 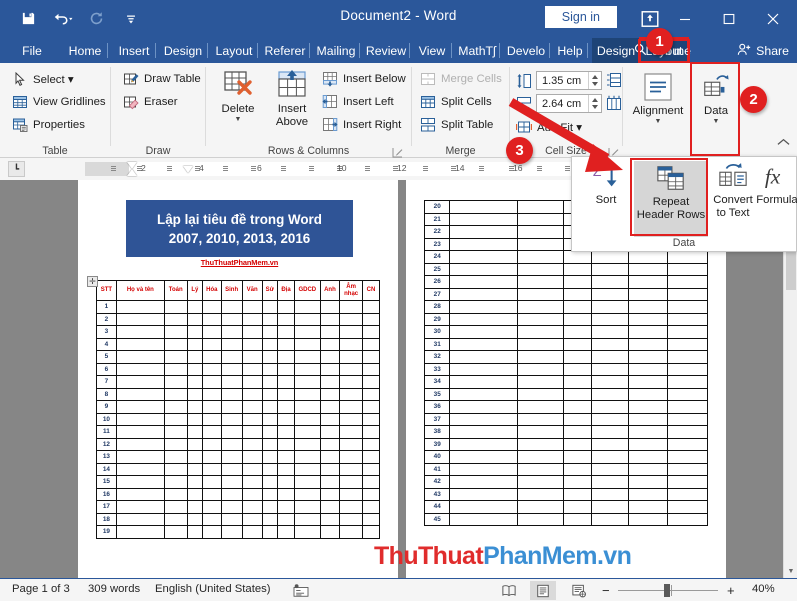 I want to click on row-number-cell: 44, so click(x=437, y=507).